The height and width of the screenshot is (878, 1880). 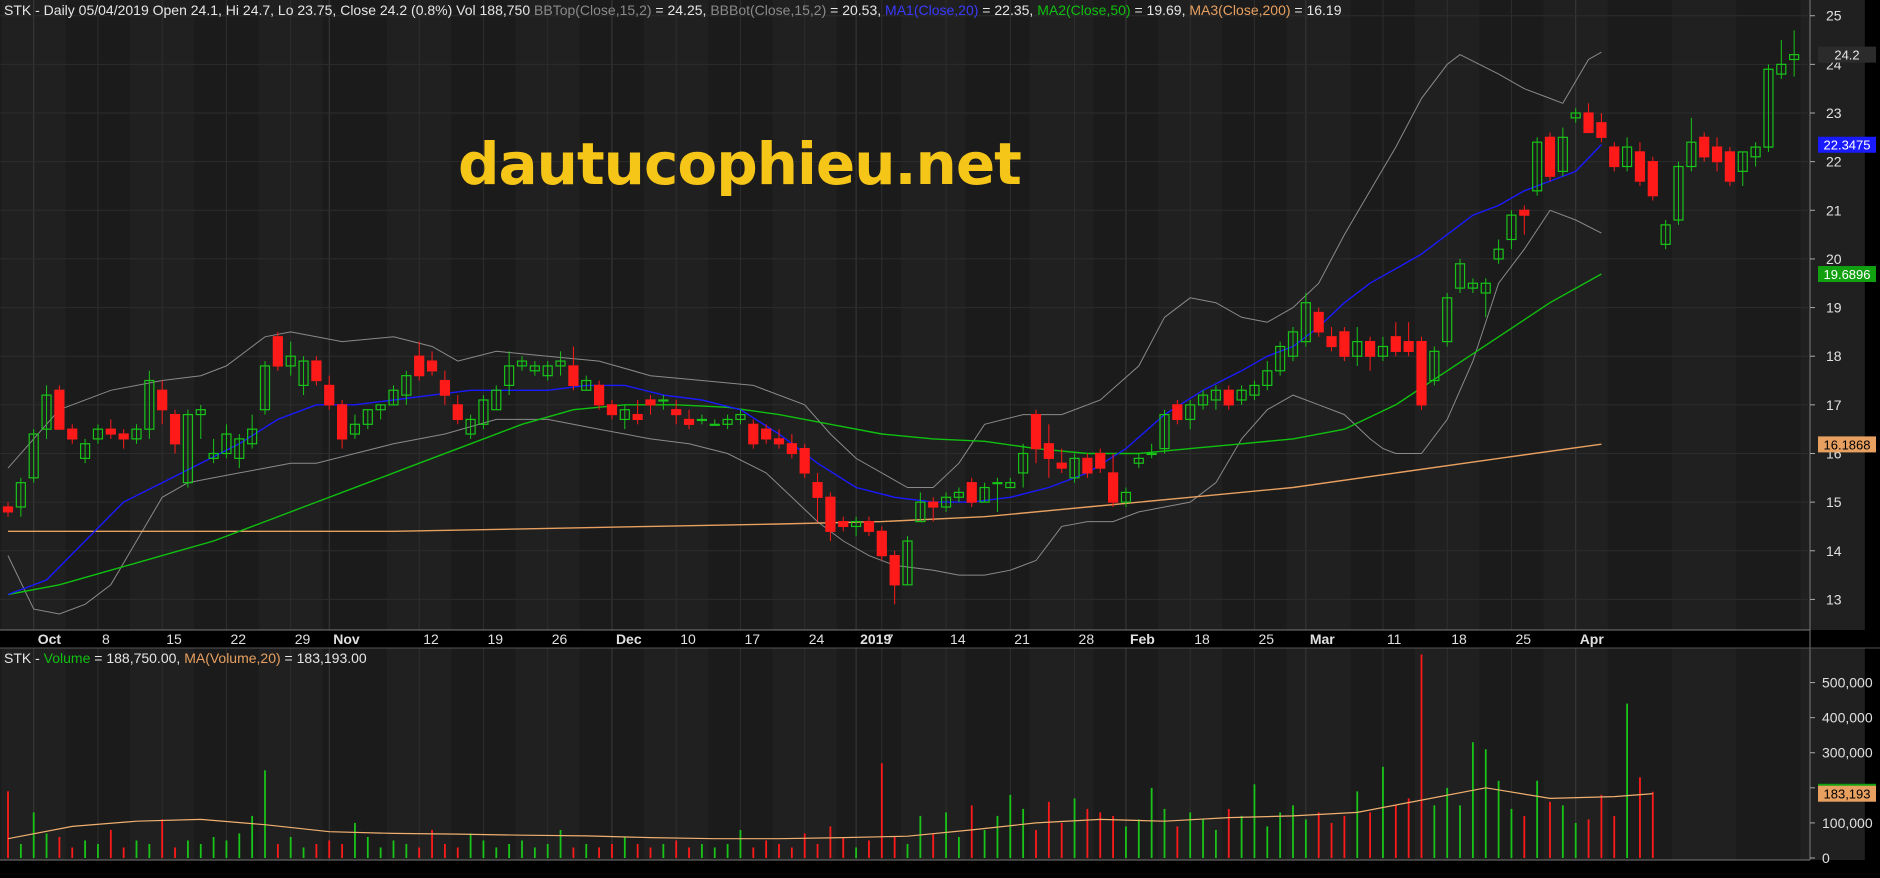 I want to click on y-tick-label: 18, so click(x=1834, y=356).